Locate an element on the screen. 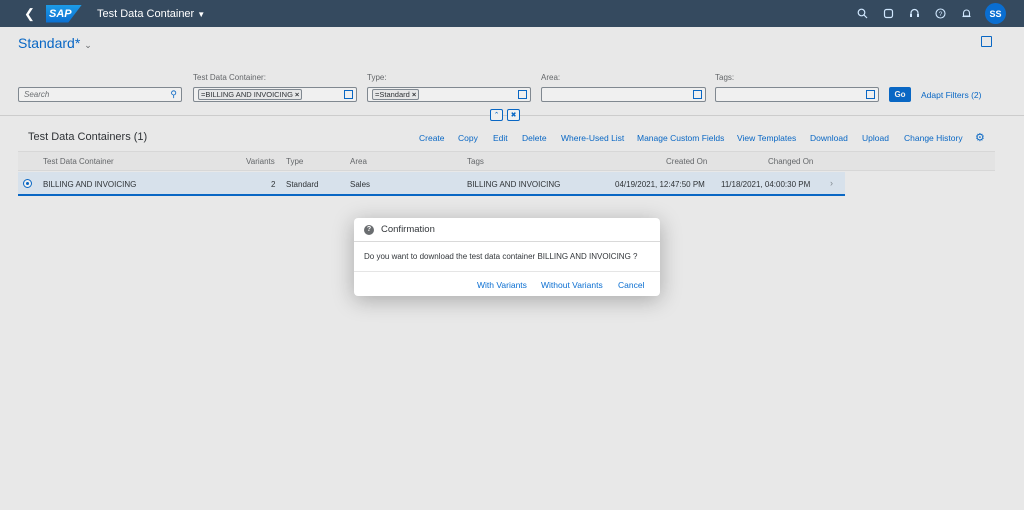 The image size is (1024, 510). notifications-bell-icon is located at coordinates (966, 13).